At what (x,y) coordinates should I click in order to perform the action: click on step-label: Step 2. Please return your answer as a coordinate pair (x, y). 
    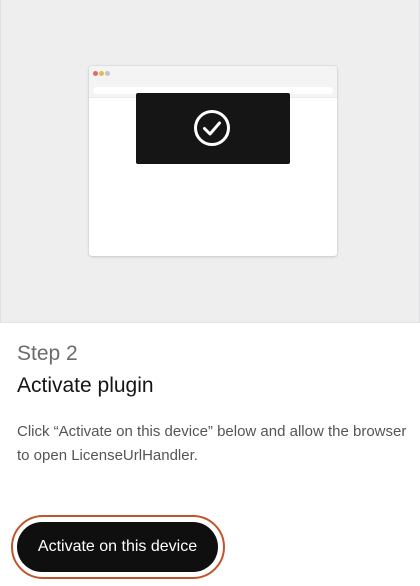
    Looking at the image, I should click on (47, 353).